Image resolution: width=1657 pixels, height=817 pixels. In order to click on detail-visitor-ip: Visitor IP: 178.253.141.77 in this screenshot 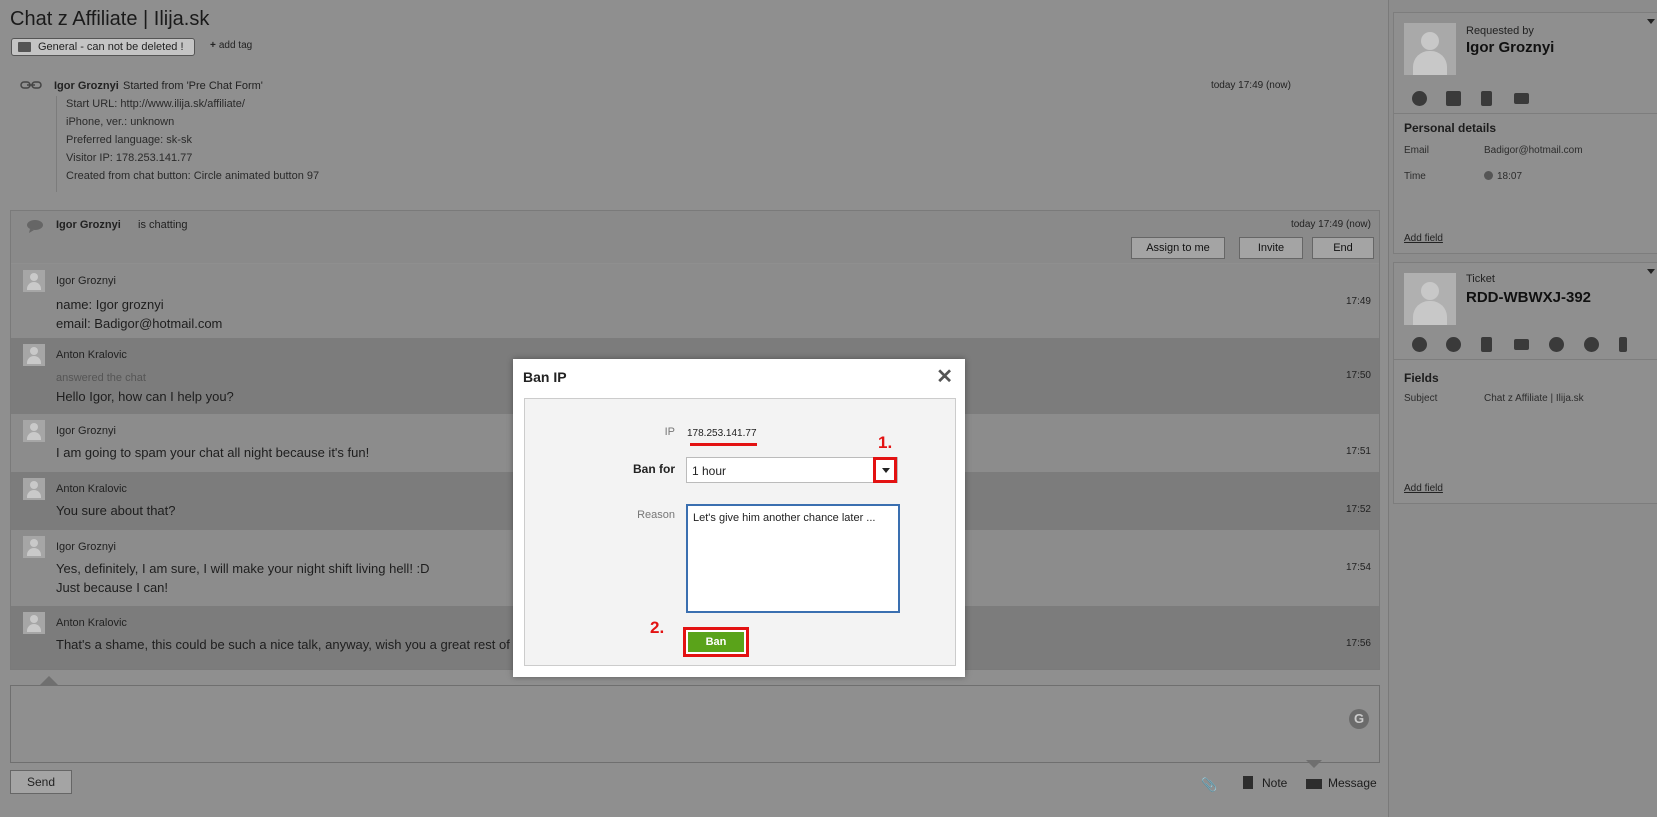, I will do `click(129, 158)`.